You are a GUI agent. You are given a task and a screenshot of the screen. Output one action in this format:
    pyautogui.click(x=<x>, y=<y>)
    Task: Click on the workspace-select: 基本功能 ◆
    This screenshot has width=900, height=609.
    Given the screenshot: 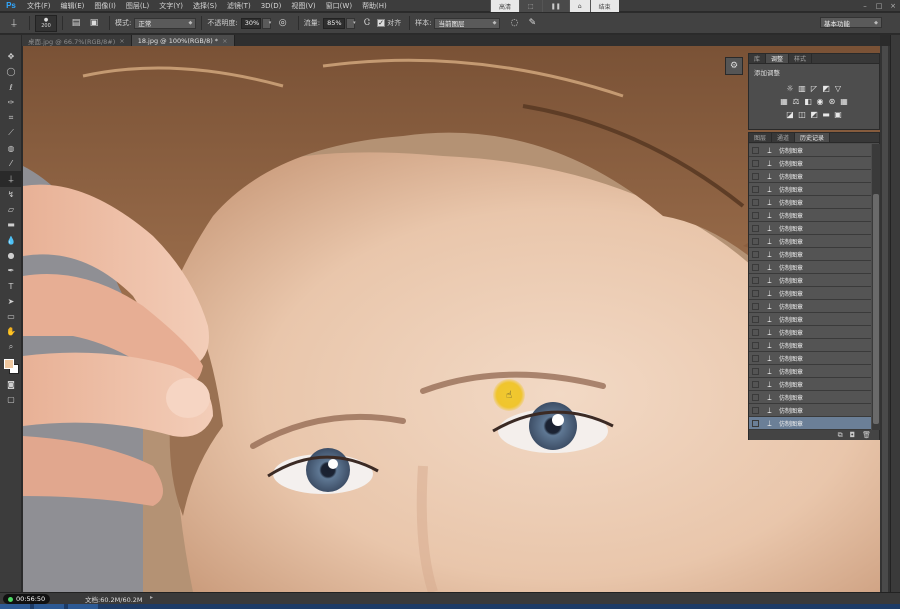 What is the action you would take?
    pyautogui.click(x=851, y=22)
    